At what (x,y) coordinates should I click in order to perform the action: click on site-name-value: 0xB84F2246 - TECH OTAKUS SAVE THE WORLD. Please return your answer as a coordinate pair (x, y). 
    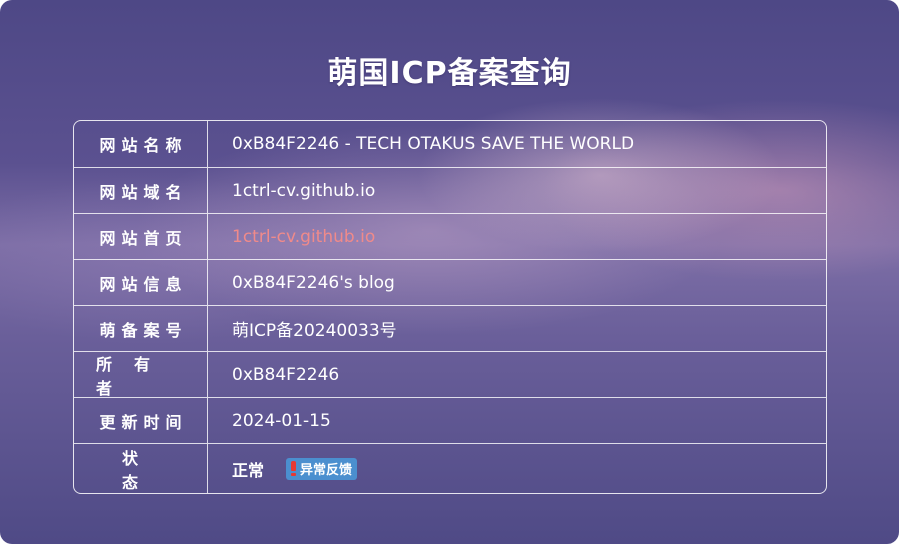
    Looking at the image, I should click on (433, 144).